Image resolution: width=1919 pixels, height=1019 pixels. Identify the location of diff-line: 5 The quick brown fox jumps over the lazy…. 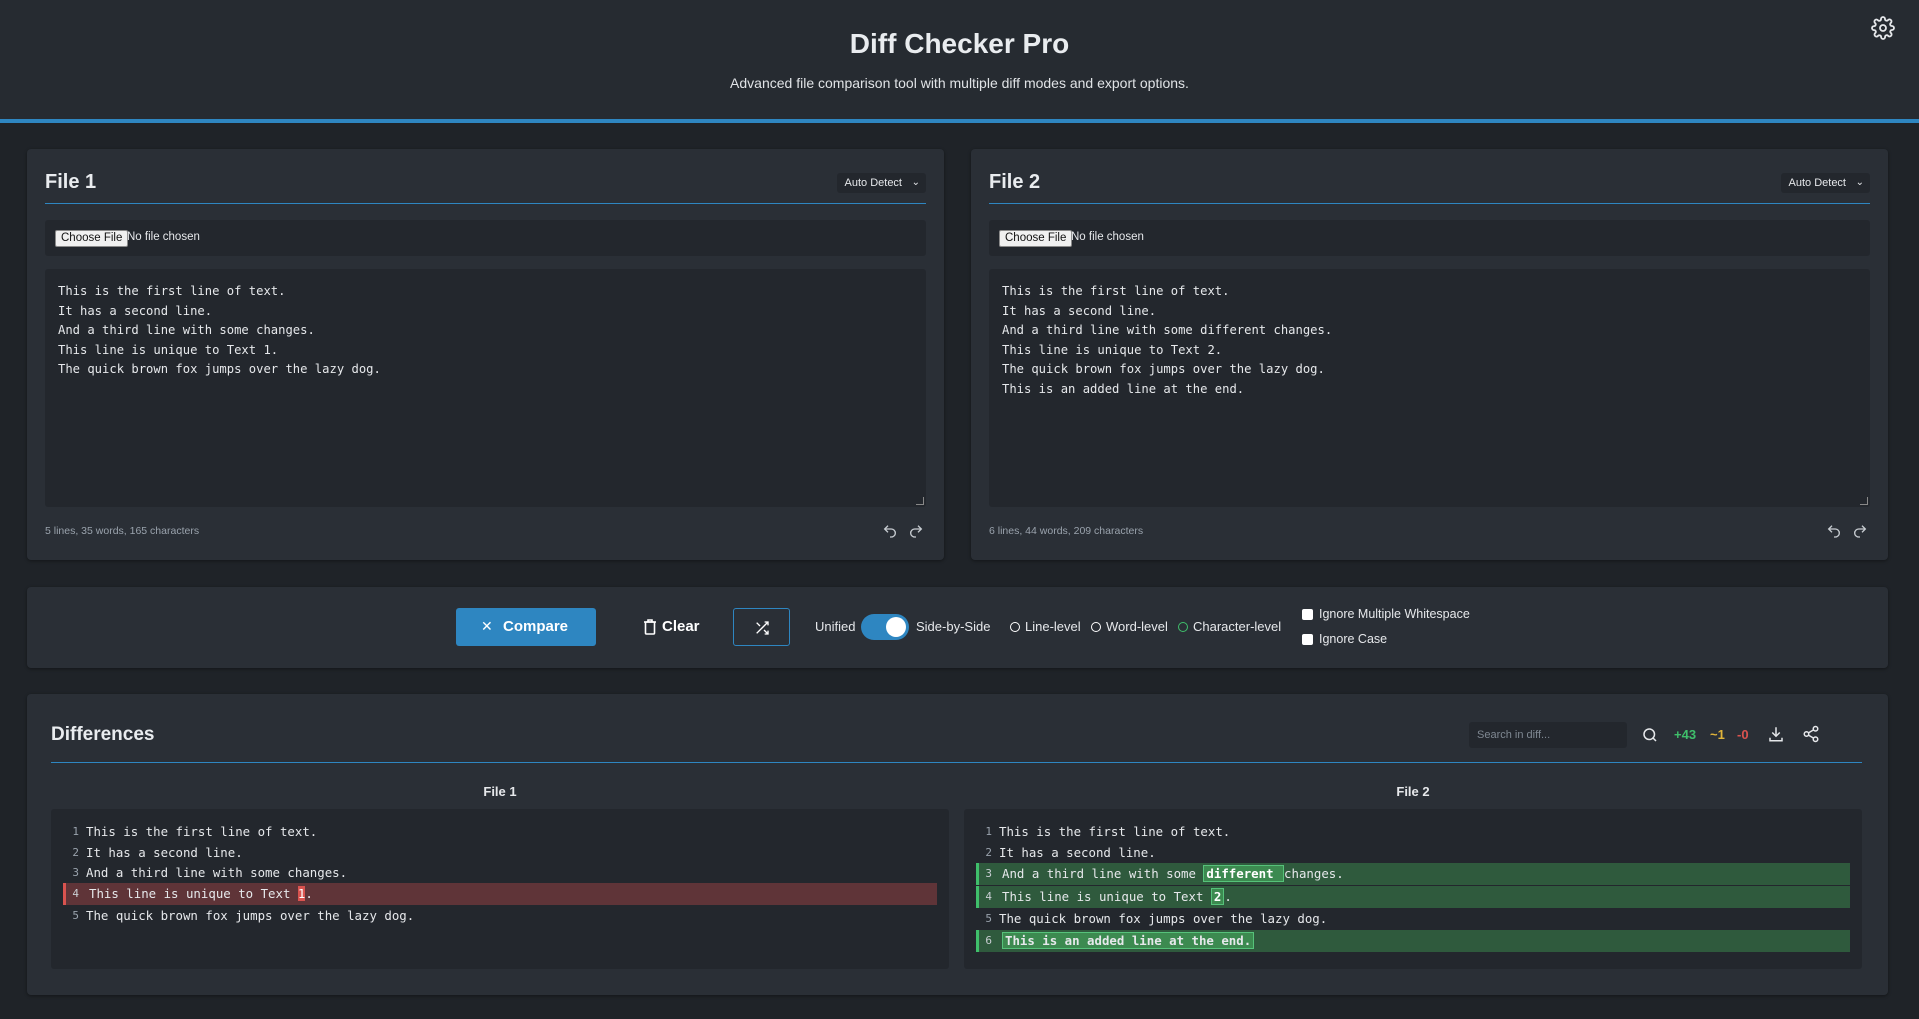
(500, 916).